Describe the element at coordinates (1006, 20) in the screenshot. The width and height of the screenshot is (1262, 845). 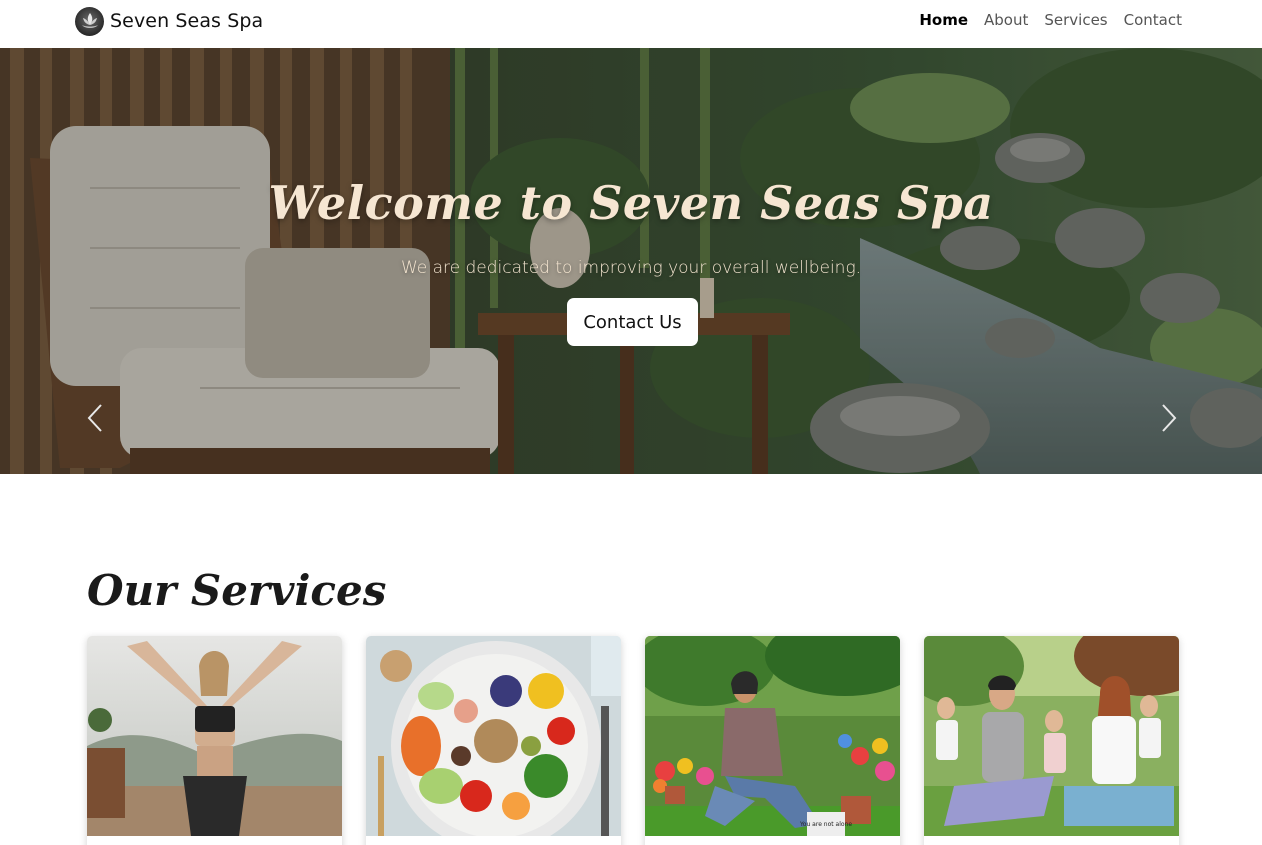
I see `nav-link-about: About` at that location.